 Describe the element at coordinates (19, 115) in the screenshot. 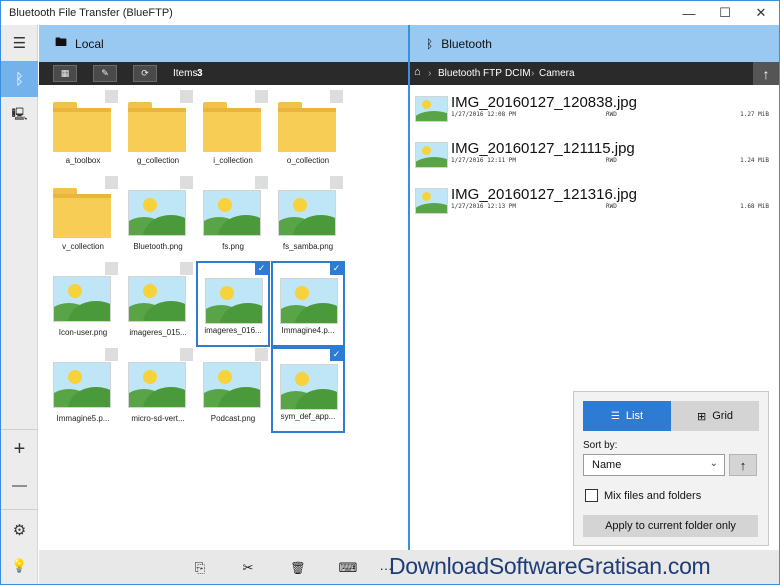

I see `devices-icon: 🖳` at that location.